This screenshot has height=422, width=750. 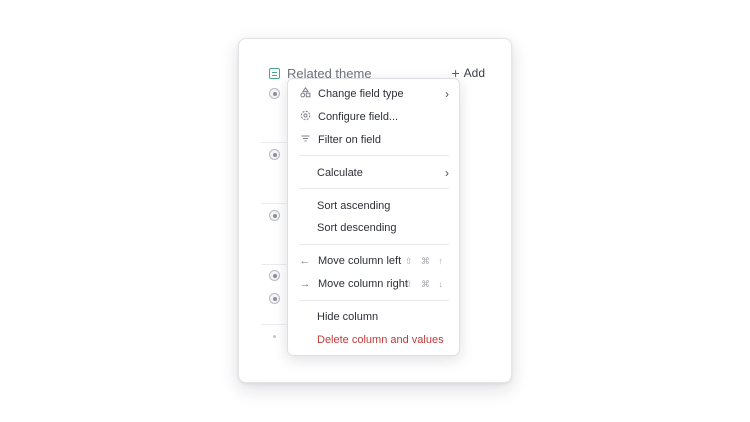 What do you see at coordinates (305, 117) in the screenshot?
I see `gear-icon` at bounding box center [305, 117].